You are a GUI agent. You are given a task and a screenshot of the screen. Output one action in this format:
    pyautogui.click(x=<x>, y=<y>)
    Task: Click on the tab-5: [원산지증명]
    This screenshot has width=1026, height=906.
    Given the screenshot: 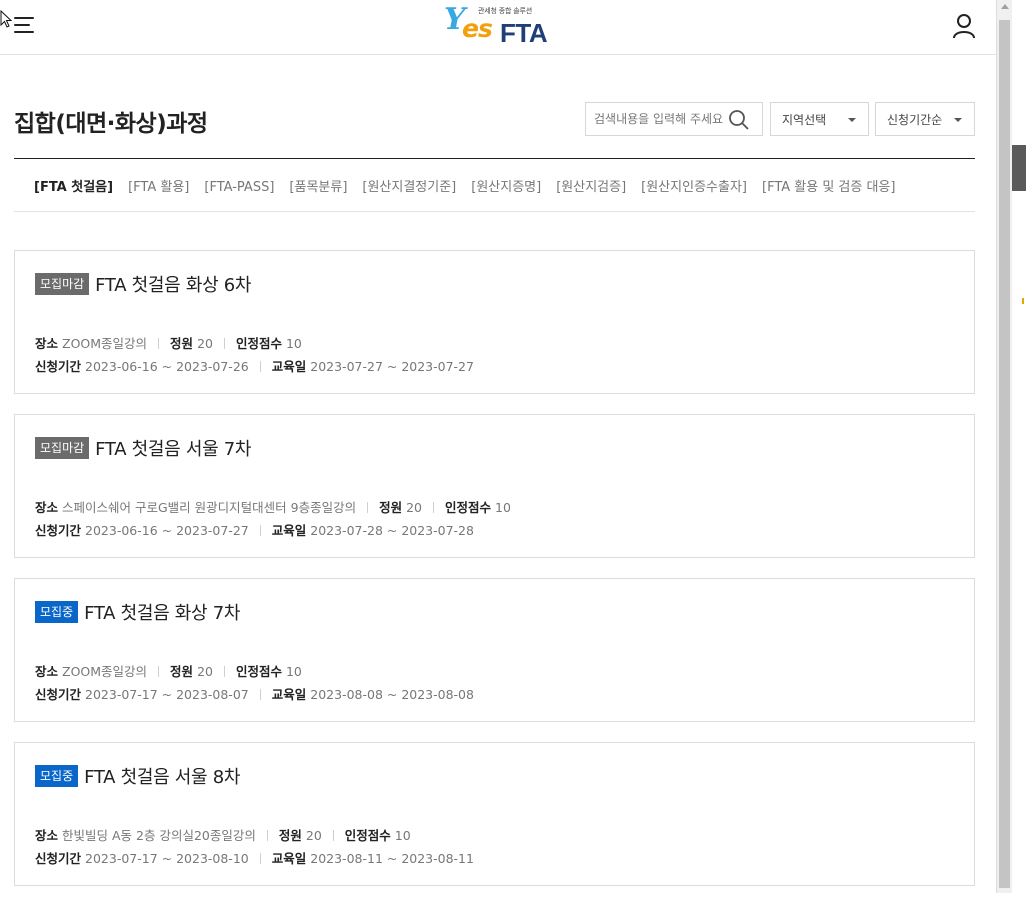 What is the action you would take?
    pyautogui.click(x=506, y=185)
    